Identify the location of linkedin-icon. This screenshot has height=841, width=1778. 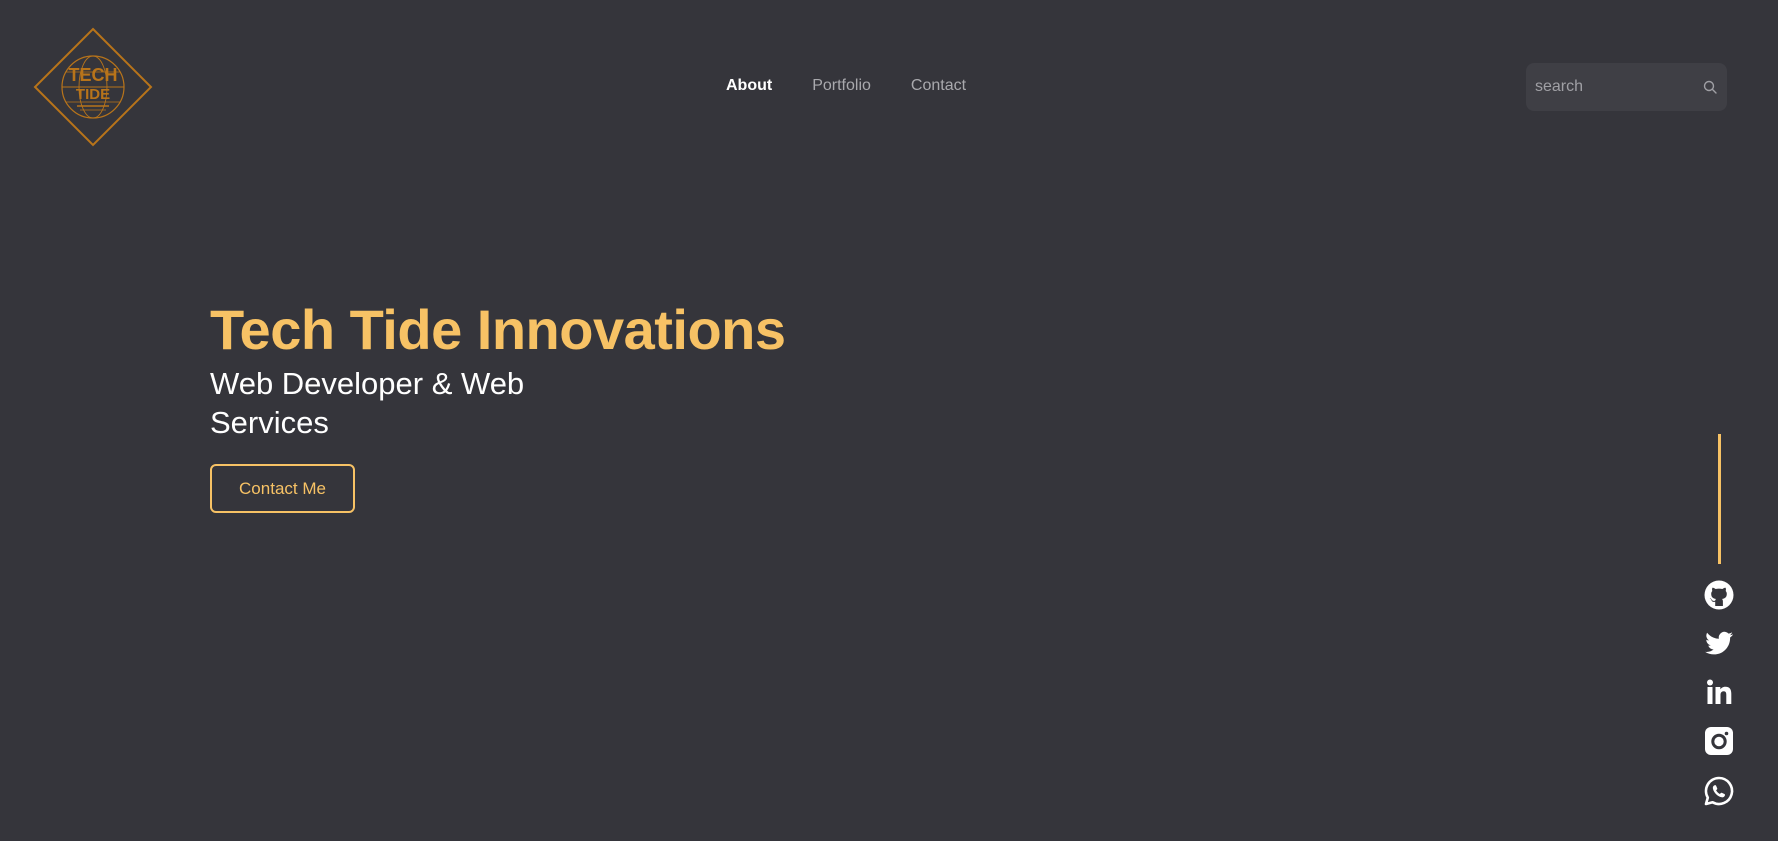
(1719, 691).